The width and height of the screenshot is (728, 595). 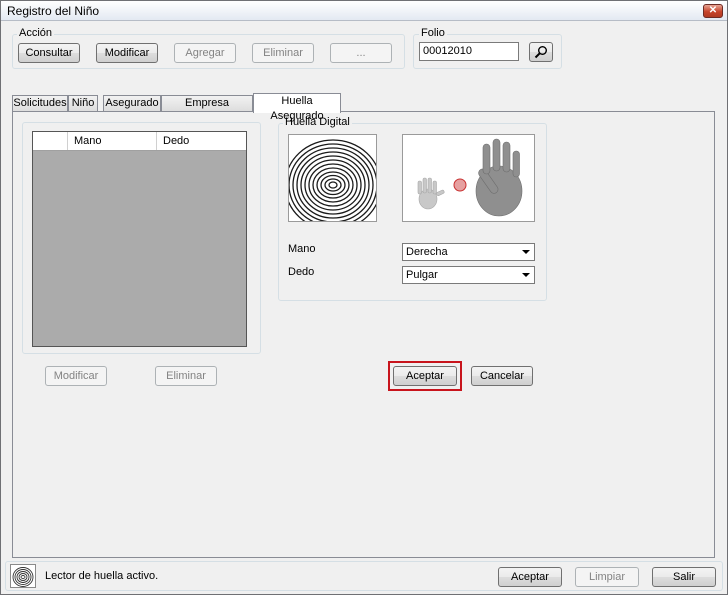 What do you see at coordinates (53, 11) in the screenshot?
I see `window-title: Registro del Niño` at bounding box center [53, 11].